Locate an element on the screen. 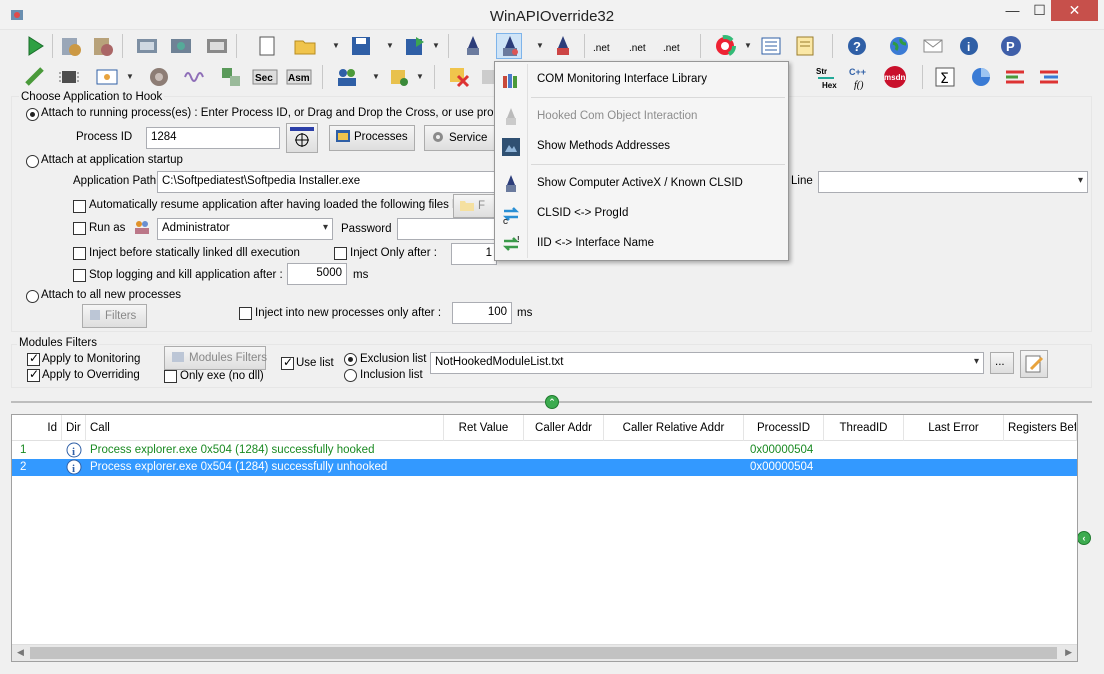  memory-icon is located at coordinates (35, 77).